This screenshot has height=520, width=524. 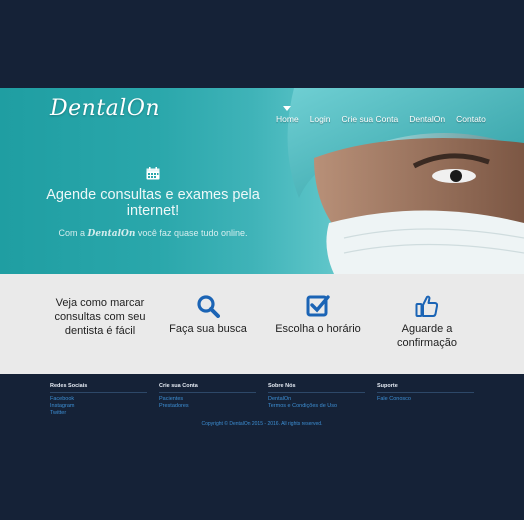 What do you see at coordinates (318, 406) in the screenshot?
I see `footer-link-terms: Termos e Condições de Uso` at bounding box center [318, 406].